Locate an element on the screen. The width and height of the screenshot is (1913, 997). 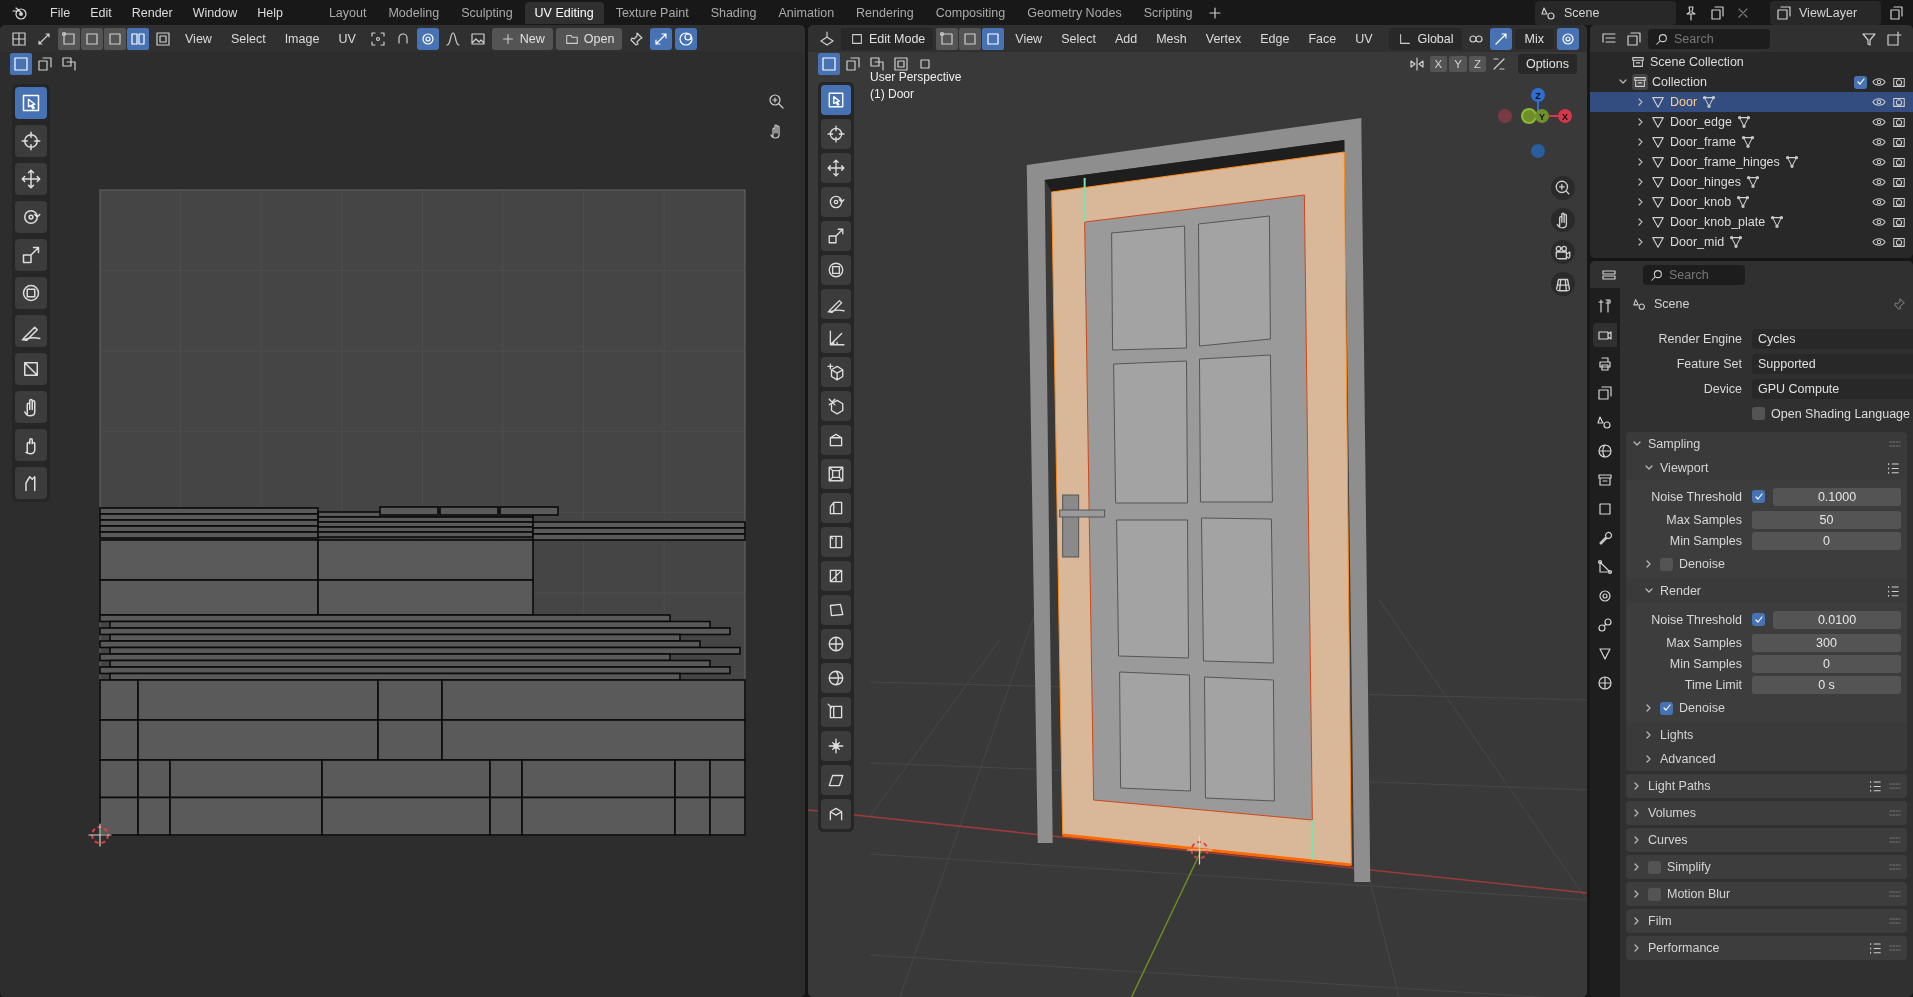
gizmo-icon is located at coordinates (661, 38).